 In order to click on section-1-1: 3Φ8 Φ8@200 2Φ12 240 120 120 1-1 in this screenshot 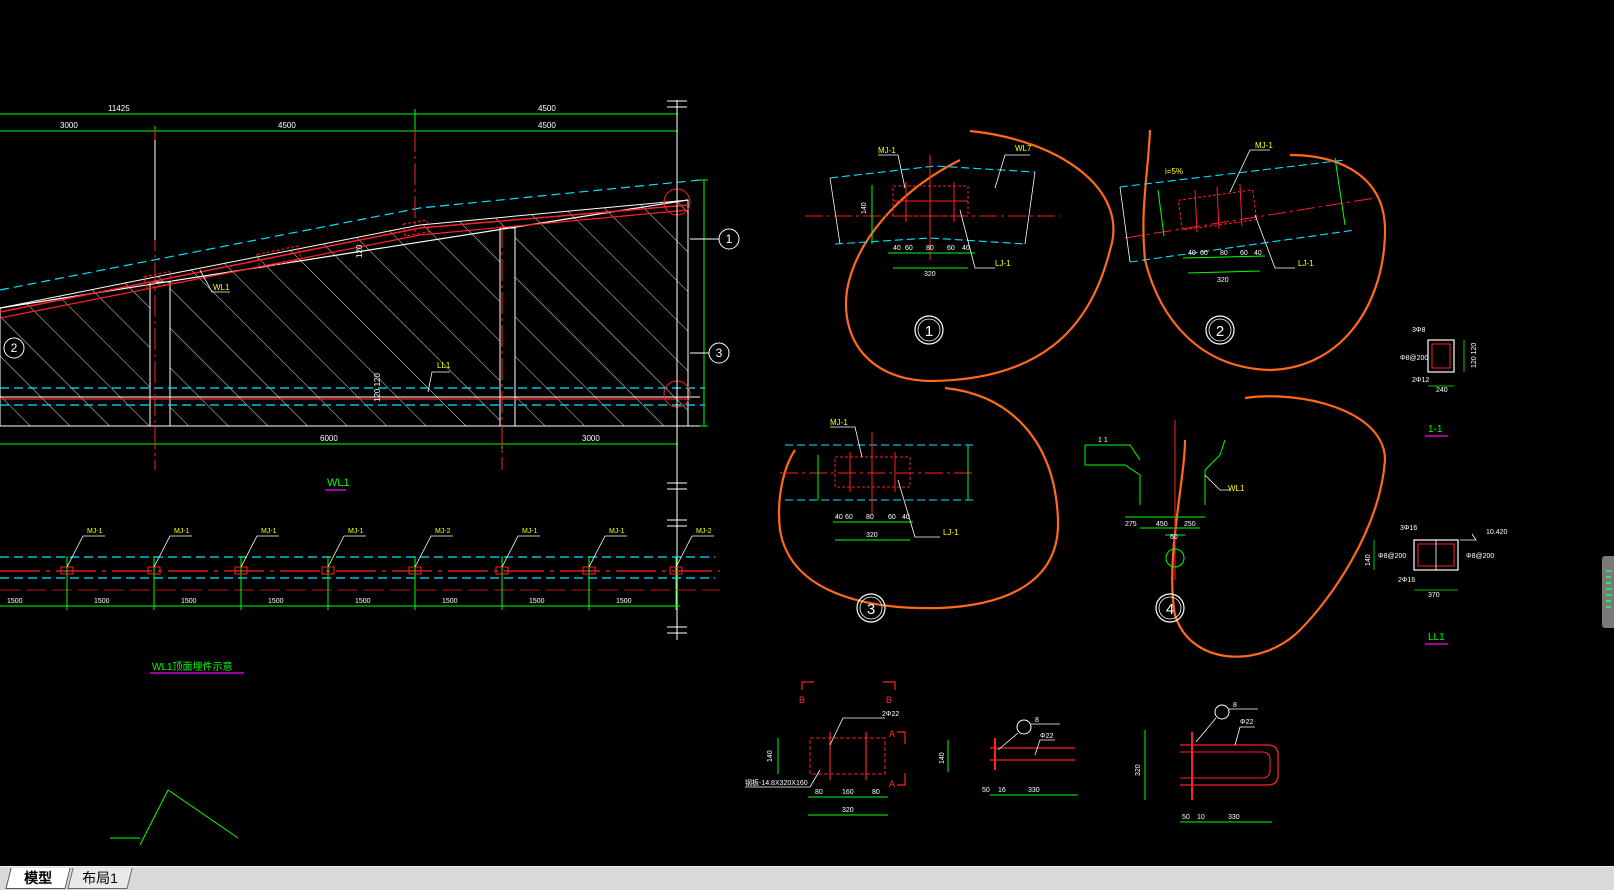, I will do `click(1439, 382)`.